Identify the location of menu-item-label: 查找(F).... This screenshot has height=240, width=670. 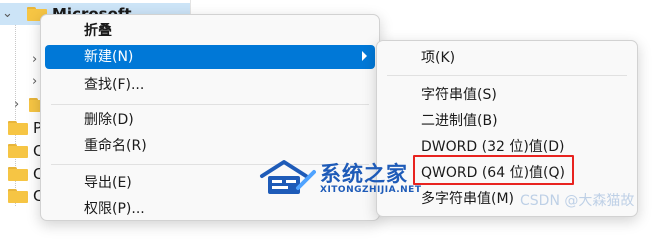
(114, 85).